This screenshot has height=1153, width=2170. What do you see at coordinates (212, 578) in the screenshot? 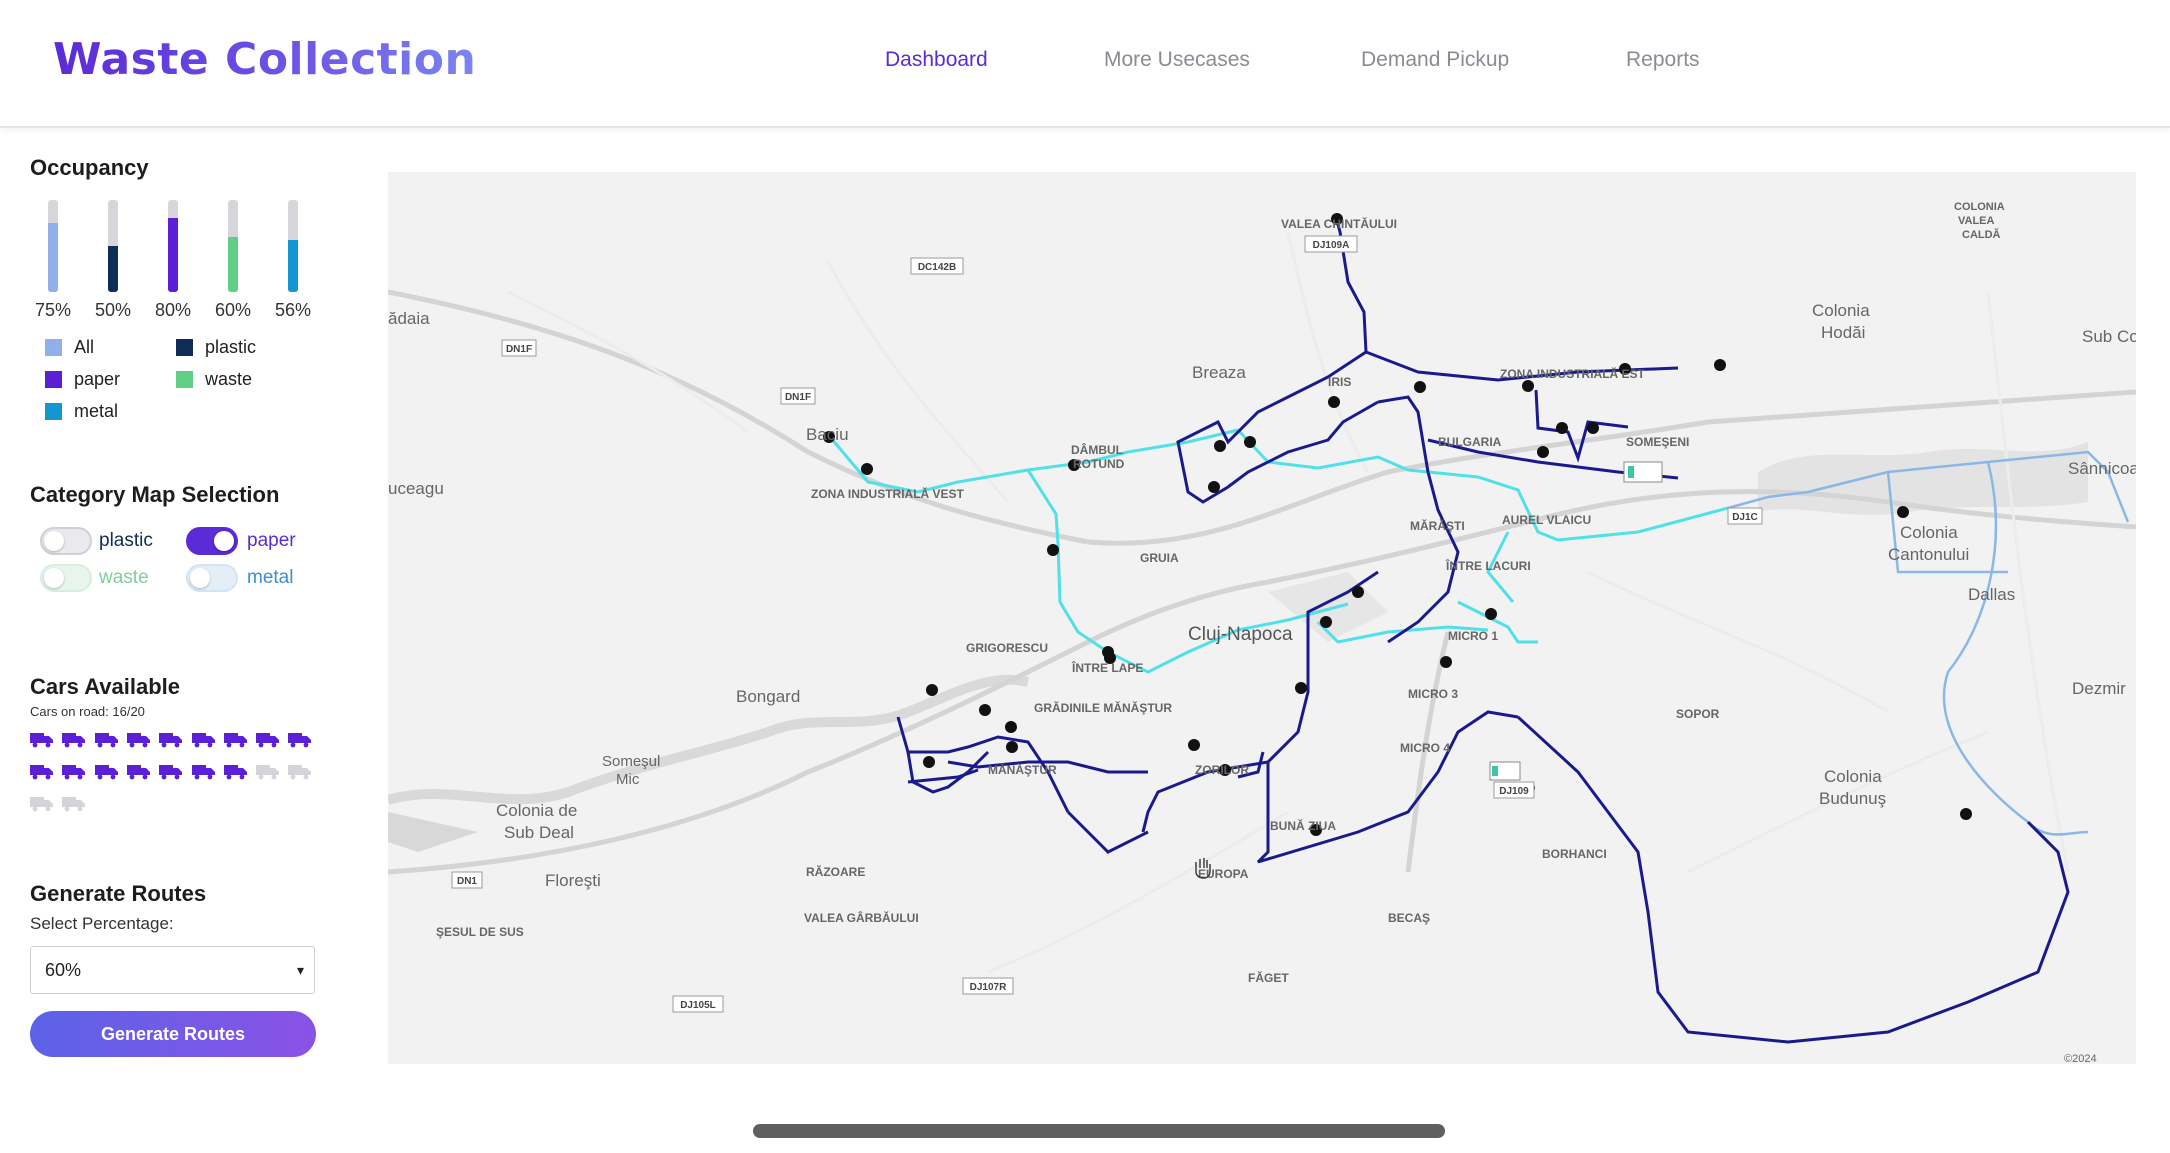
I see `toggle-metal` at bounding box center [212, 578].